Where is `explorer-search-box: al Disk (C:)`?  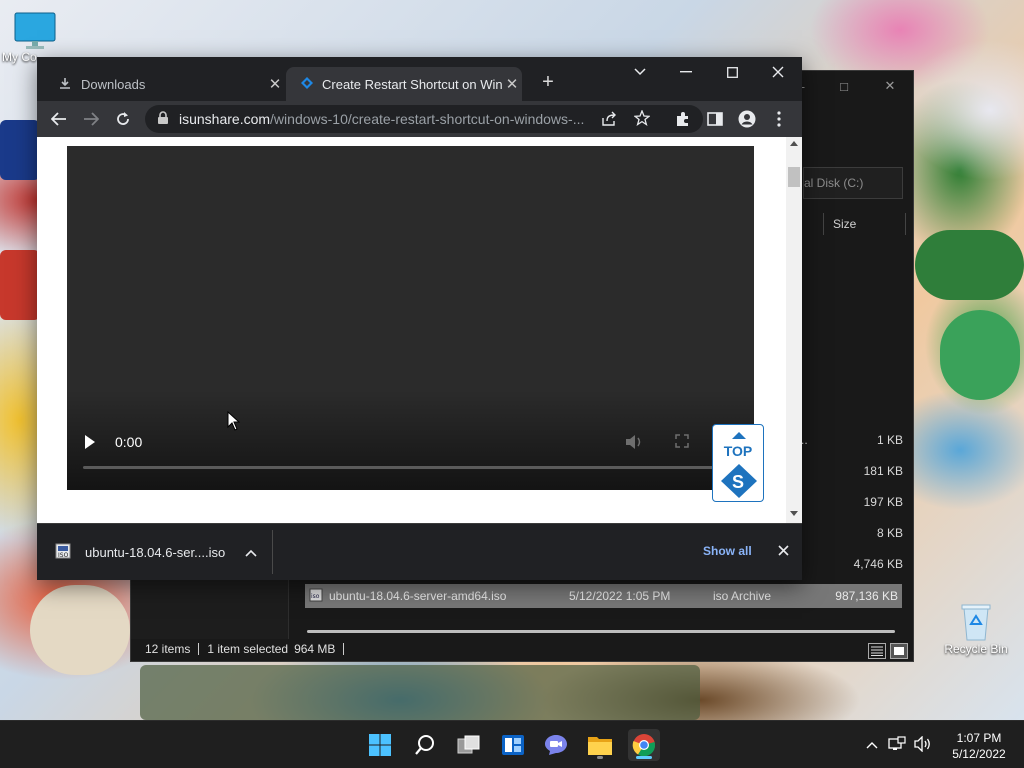
explorer-search-box: al Disk (C:) is located at coordinates (853, 183).